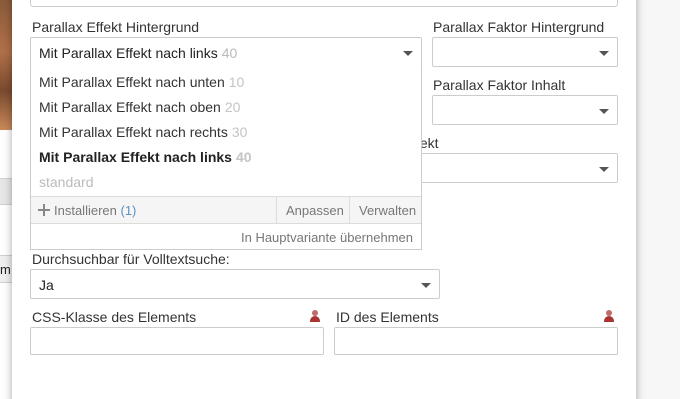 Image resolution: width=680 pixels, height=399 pixels. I want to click on searchable-select: Ja, so click(235, 284).